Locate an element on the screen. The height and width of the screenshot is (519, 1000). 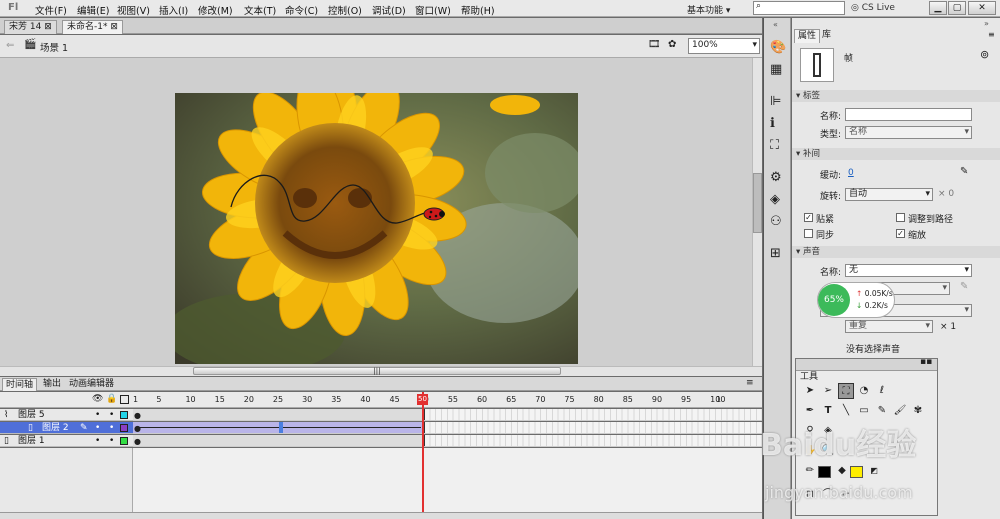
motion-presets-icon: ⚙ is located at coordinates (776, 177).